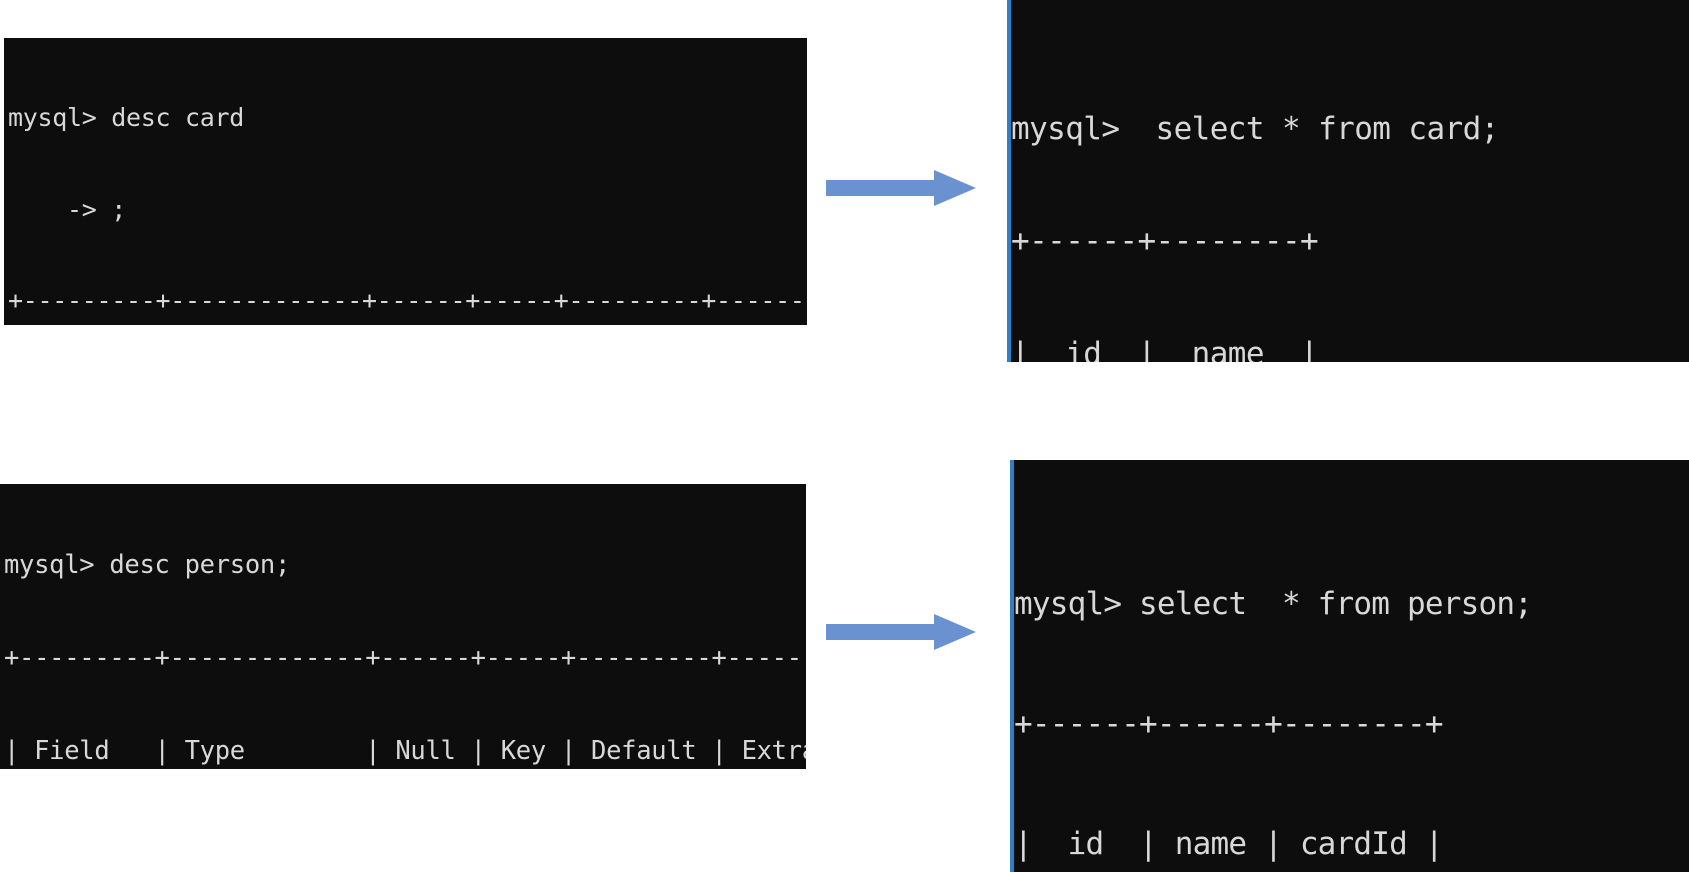  Describe the element at coordinates (126, 117) in the screenshot. I see `command-prompt-line: mysql> desc card` at that location.